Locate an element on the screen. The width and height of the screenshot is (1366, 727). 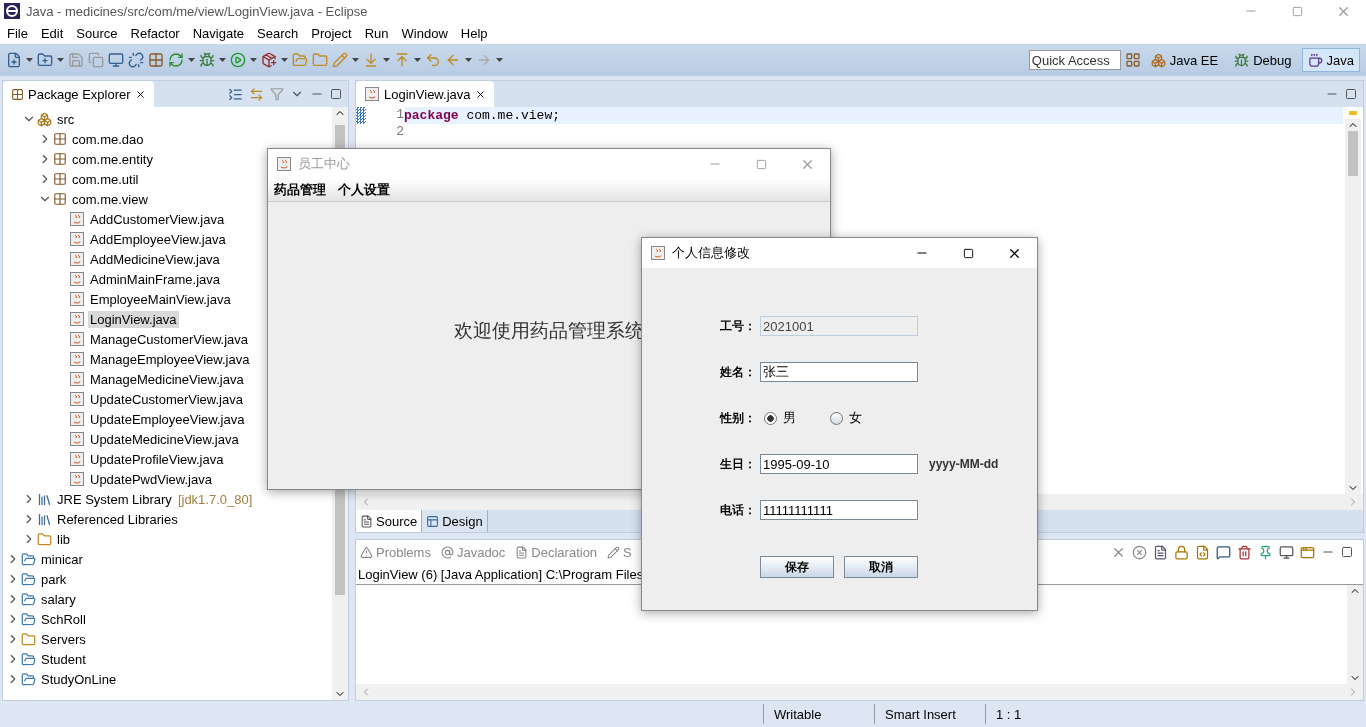
line-number: 2 is located at coordinates (399, 132).